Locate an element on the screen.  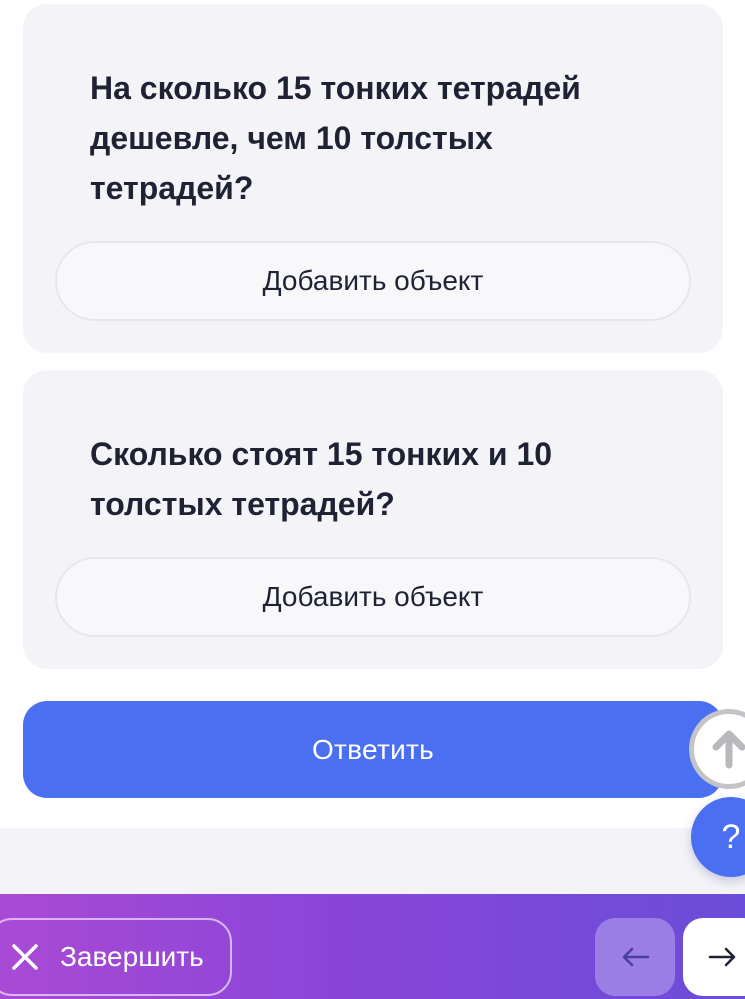
answer-button: Ответить is located at coordinates (373, 749).